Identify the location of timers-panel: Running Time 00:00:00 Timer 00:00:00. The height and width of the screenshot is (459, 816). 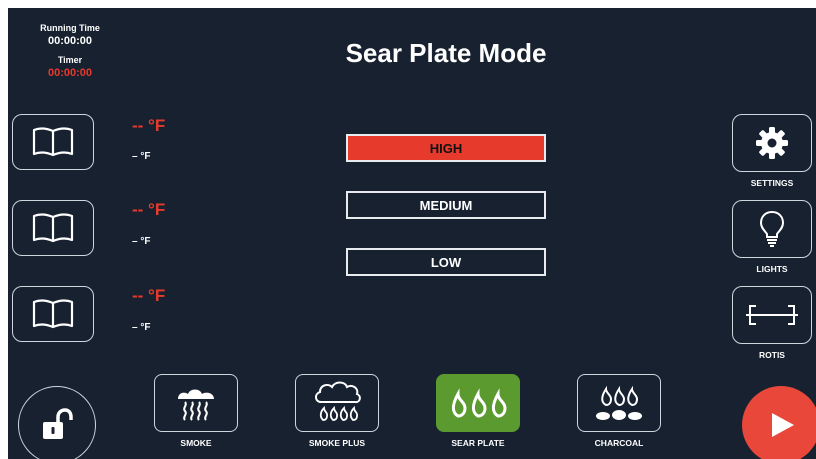
(70, 54).